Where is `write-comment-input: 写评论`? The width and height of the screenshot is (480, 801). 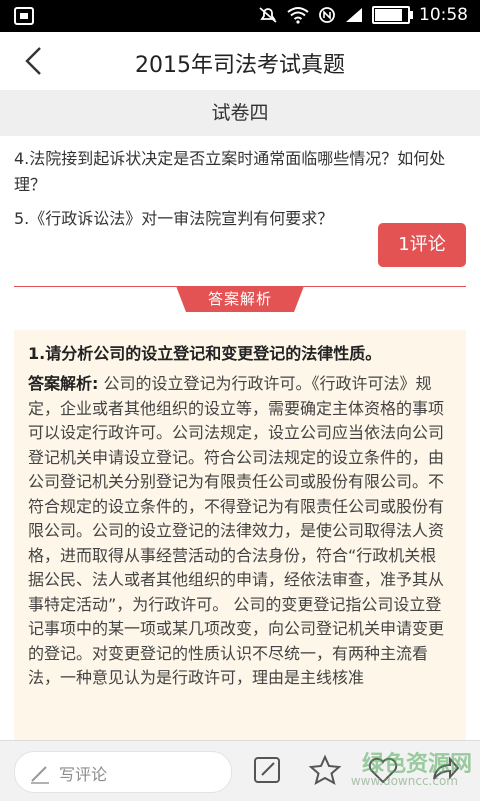 write-comment-input: 写评论 is located at coordinates (123, 772).